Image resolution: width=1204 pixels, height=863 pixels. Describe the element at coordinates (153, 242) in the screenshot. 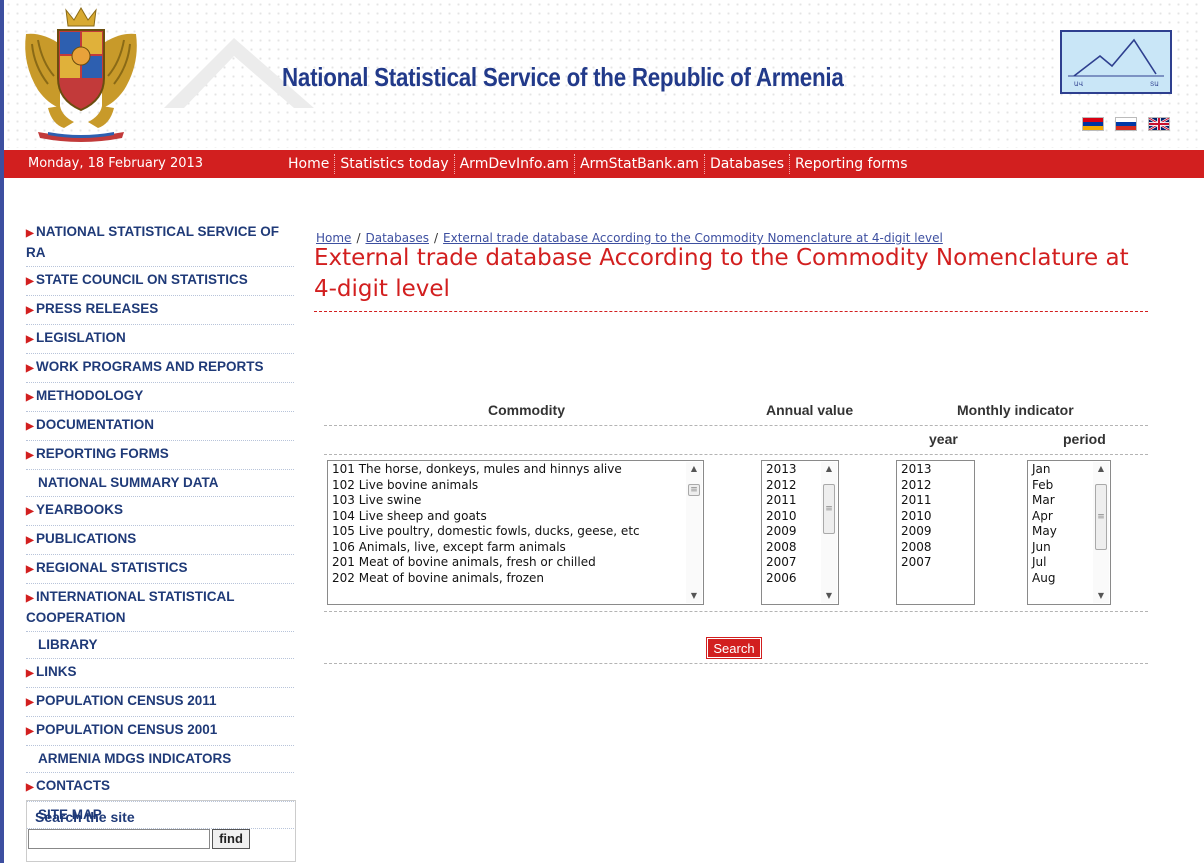

I see `sidebar-item-label: NATIONAL STATISTICAL SERVICE OF RA` at that location.